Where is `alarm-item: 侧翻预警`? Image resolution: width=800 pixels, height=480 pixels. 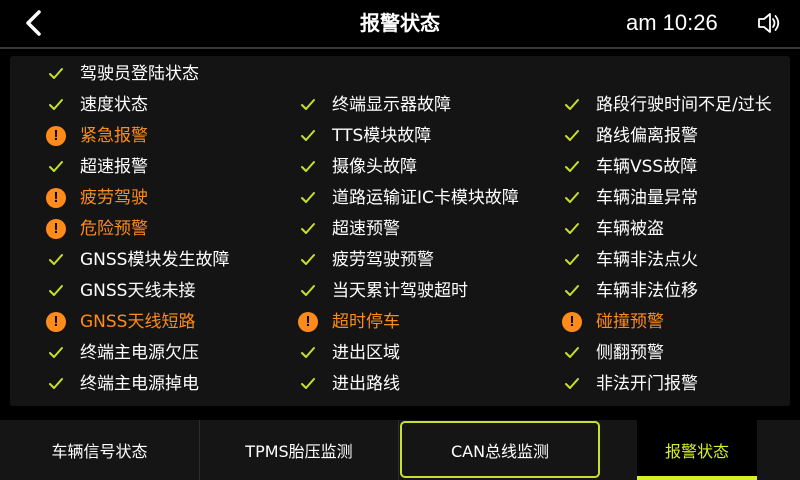 alarm-item: 侧翻预警 is located at coordinates (611, 353).